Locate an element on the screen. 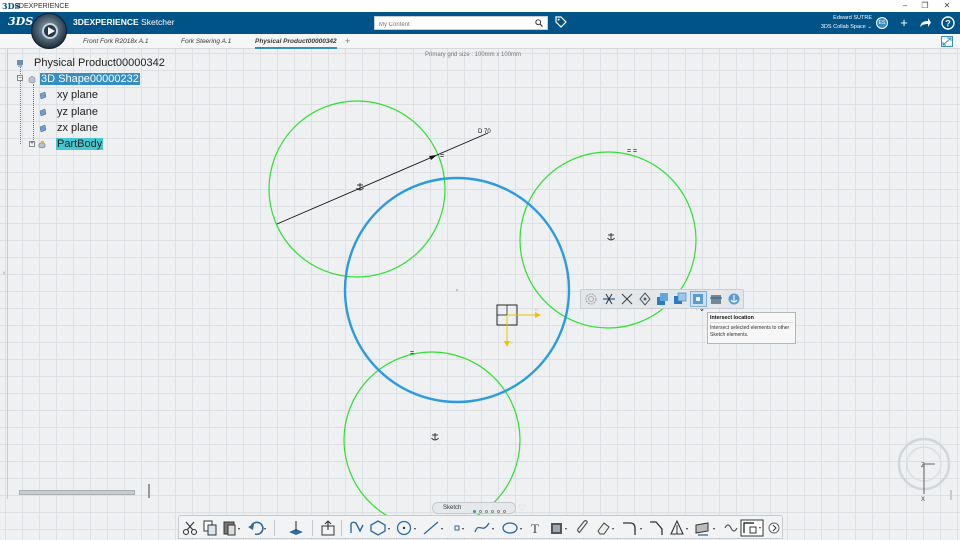 Image resolution: width=960 pixels, height=540 pixels. text-icon: T is located at coordinates (537, 528).